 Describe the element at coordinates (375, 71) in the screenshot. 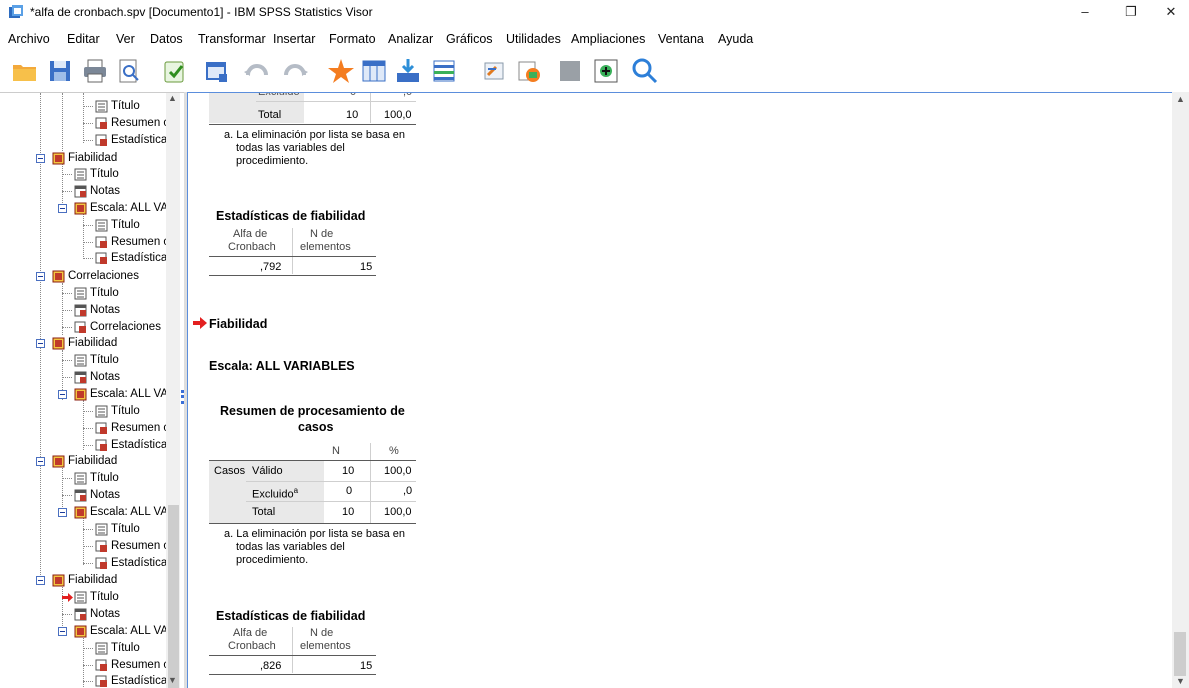

I see `goto-variable-icon` at that location.